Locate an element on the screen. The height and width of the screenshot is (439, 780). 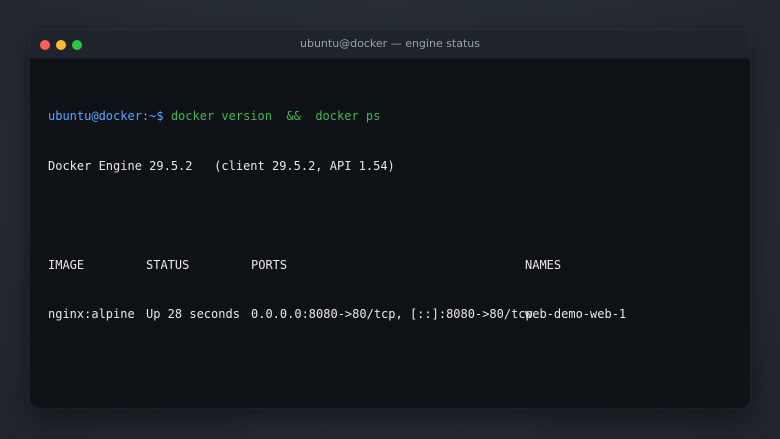
shell-prompt: ubuntu@docker:~$ is located at coordinates (109, 116).